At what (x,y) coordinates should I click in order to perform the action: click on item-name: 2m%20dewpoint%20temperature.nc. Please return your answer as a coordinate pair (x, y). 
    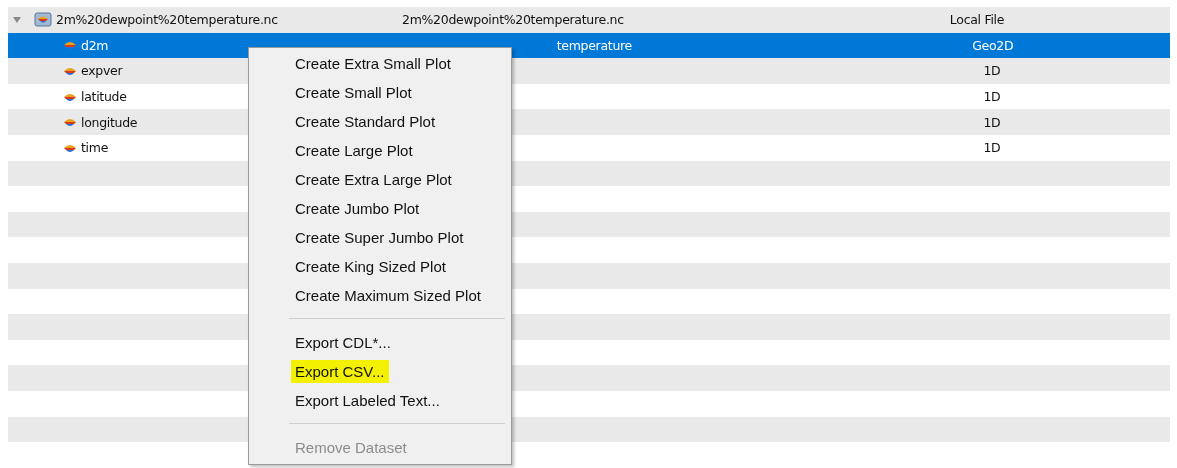
    Looking at the image, I should click on (167, 20).